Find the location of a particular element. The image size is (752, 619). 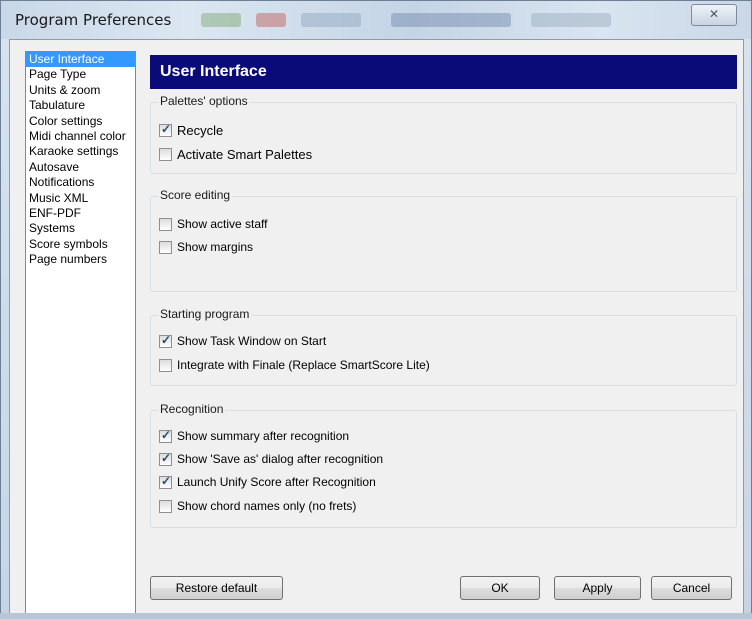

checkbox-show-task-window: ✓ Show Task Window on Start is located at coordinates (242, 341).